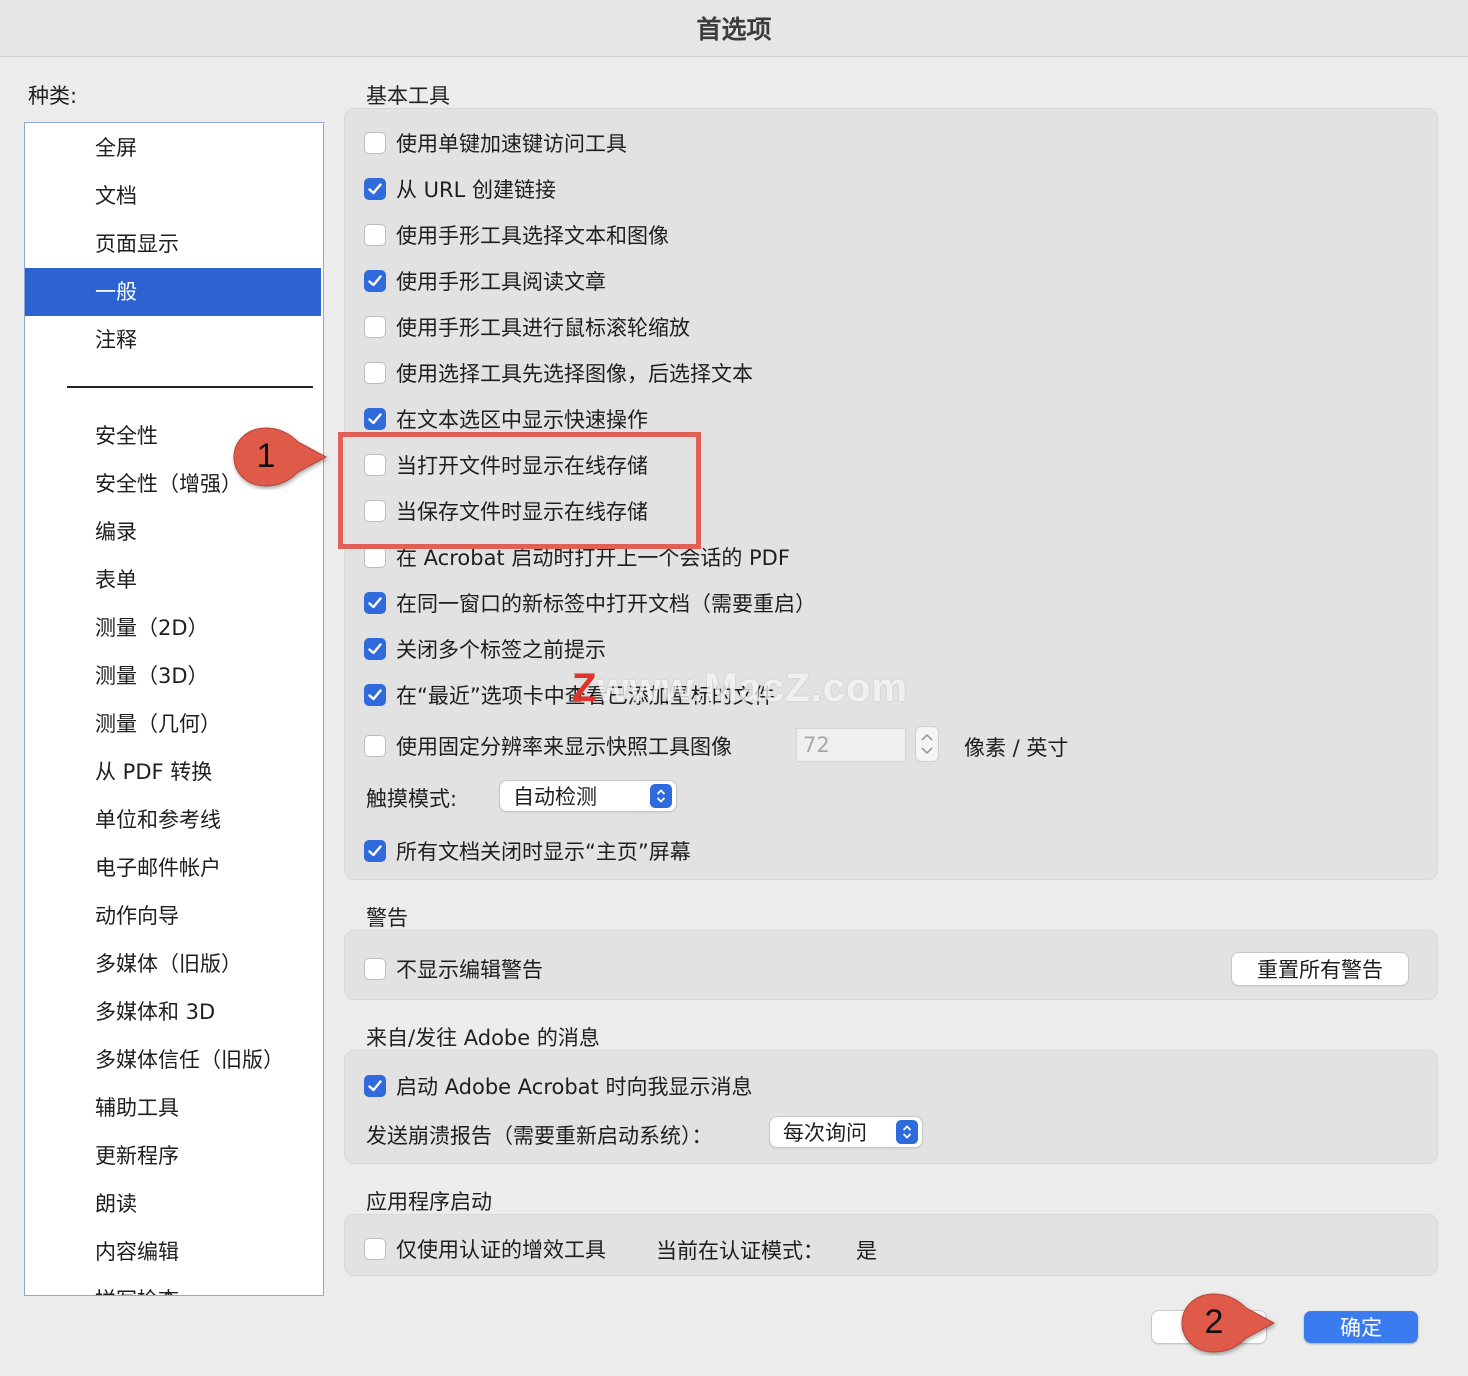  What do you see at coordinates (522, 420) in the screenshot?
I see `option-label: 在文本选区中显示快速操作` at bounding box center [522, 420].